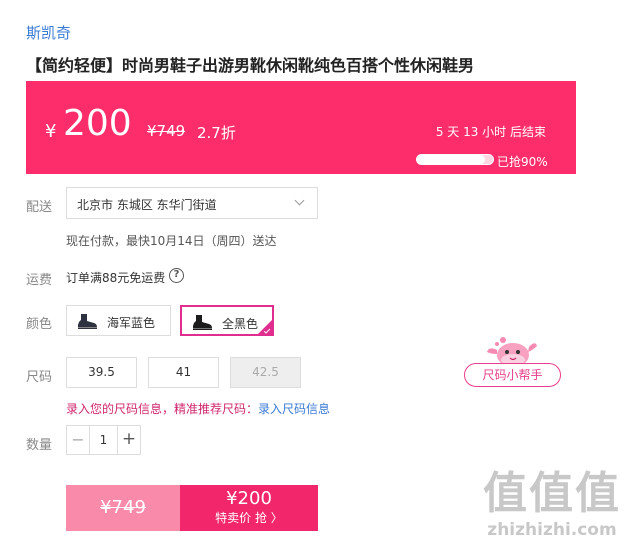 This screenshot has height=548, width=635. What do you see at coordinates (552, 530) in the screenshot?
I see `watermark-url: zhizhizhi.com` at bounding box center [552, 530].